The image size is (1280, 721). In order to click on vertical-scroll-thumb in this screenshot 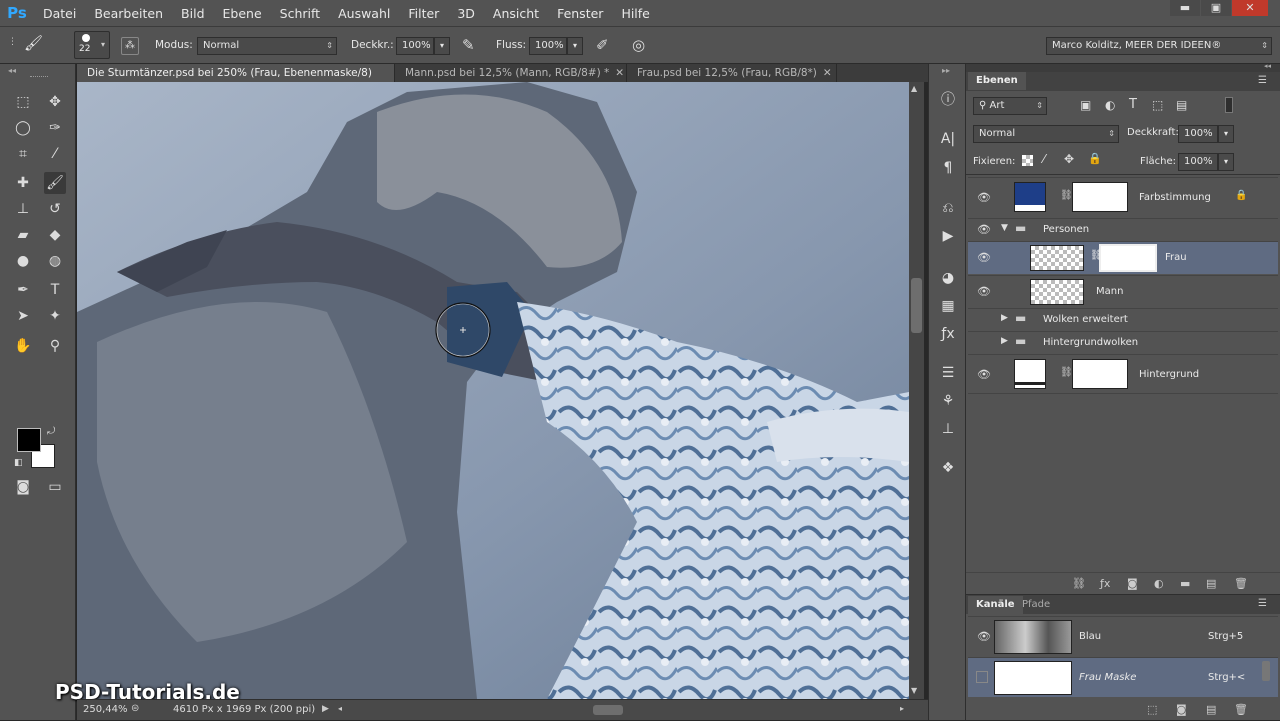, I will do `click(916, 305)`.